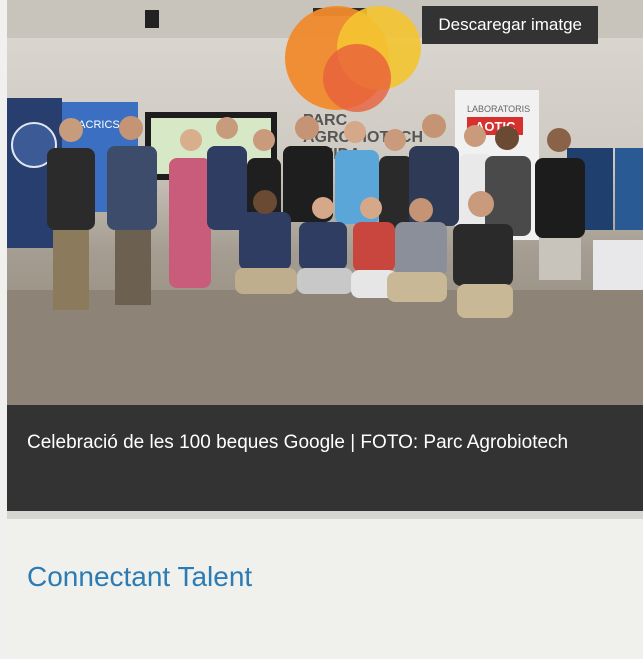  Describe the element at coordinates (325, 515) in the screenshot. I see `section-divider` at that location.